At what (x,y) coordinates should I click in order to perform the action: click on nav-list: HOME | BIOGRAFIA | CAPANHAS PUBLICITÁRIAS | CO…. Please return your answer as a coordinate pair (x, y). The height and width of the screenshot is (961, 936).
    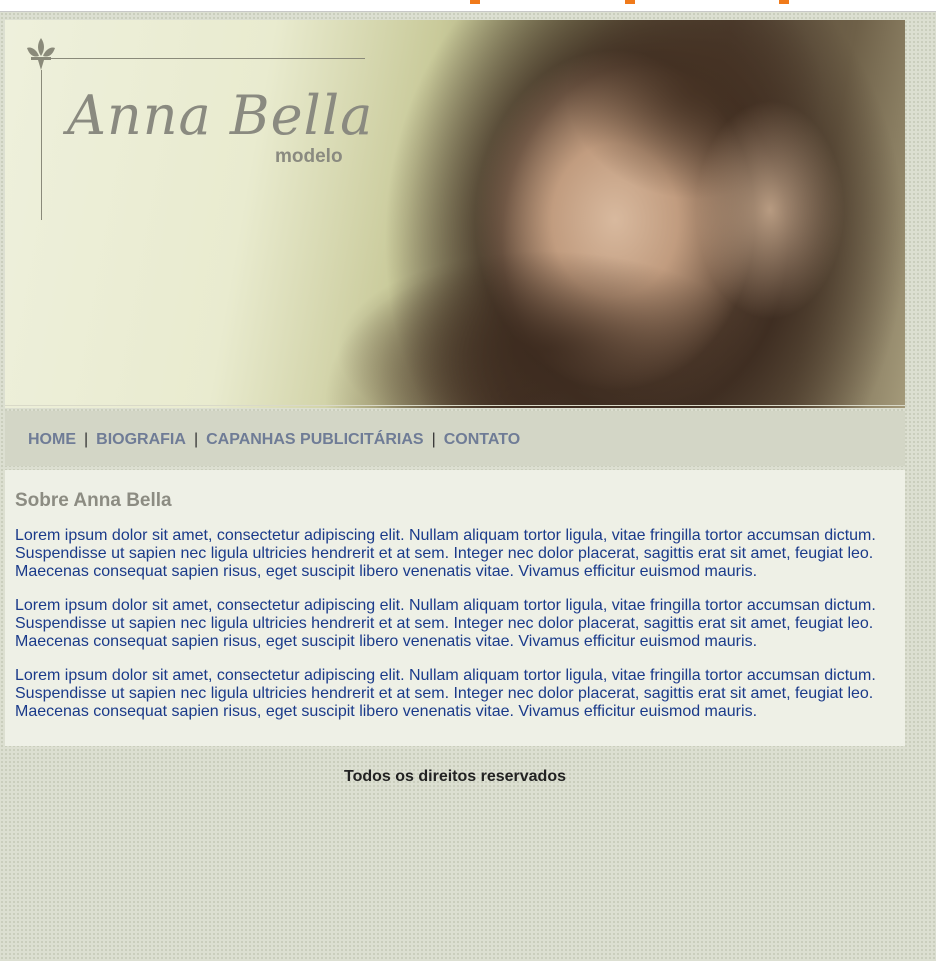
    Looking at the image, I should click on (274, 440).